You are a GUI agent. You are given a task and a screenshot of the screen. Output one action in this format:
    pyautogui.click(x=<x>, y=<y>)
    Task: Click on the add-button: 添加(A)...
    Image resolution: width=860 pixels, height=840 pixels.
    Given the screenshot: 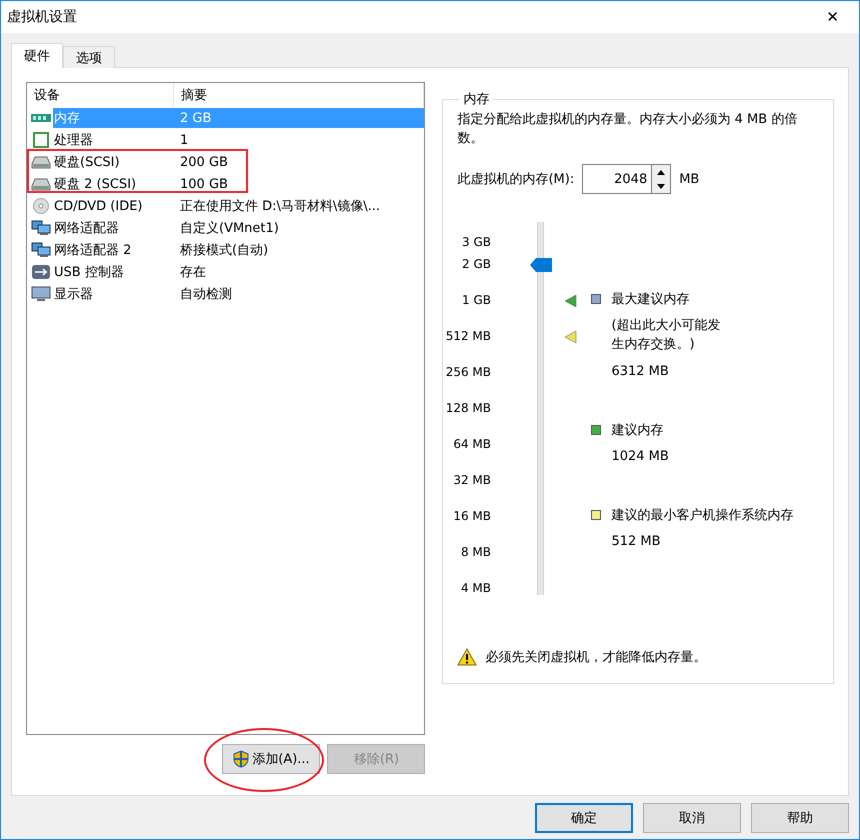 What is the action you would take?
    pyautogui.click(x=271, y=759)
    